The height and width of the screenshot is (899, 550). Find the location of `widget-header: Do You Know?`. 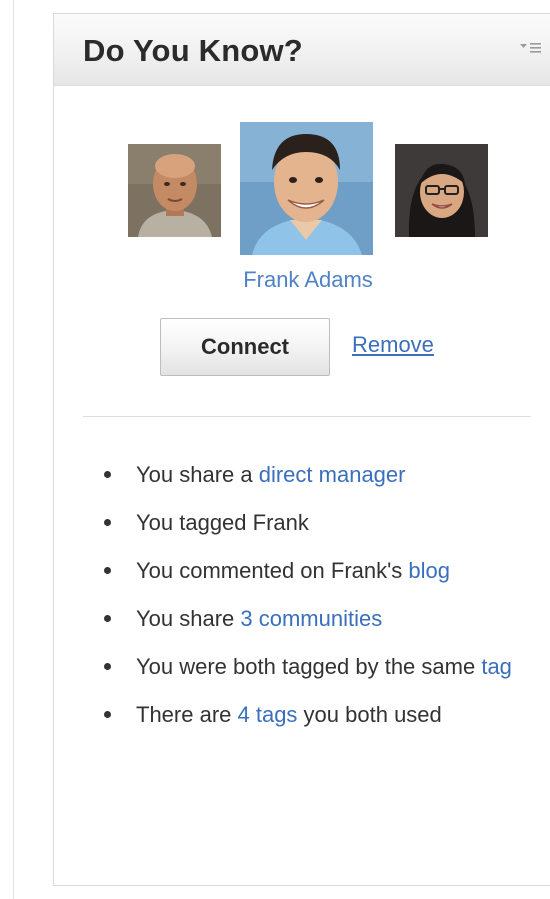

widget-header: Do You Know? is located at coordinates (302, 50).